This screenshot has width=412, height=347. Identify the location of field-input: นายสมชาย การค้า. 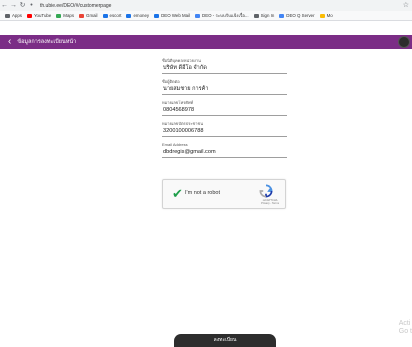
(224, 90).